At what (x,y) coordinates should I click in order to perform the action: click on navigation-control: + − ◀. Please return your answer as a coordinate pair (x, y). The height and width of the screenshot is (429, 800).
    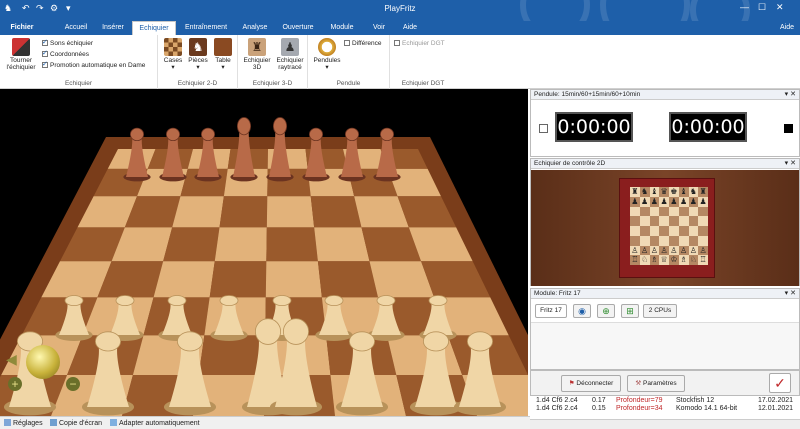
    Looking at the image, I should click on (46, 364).